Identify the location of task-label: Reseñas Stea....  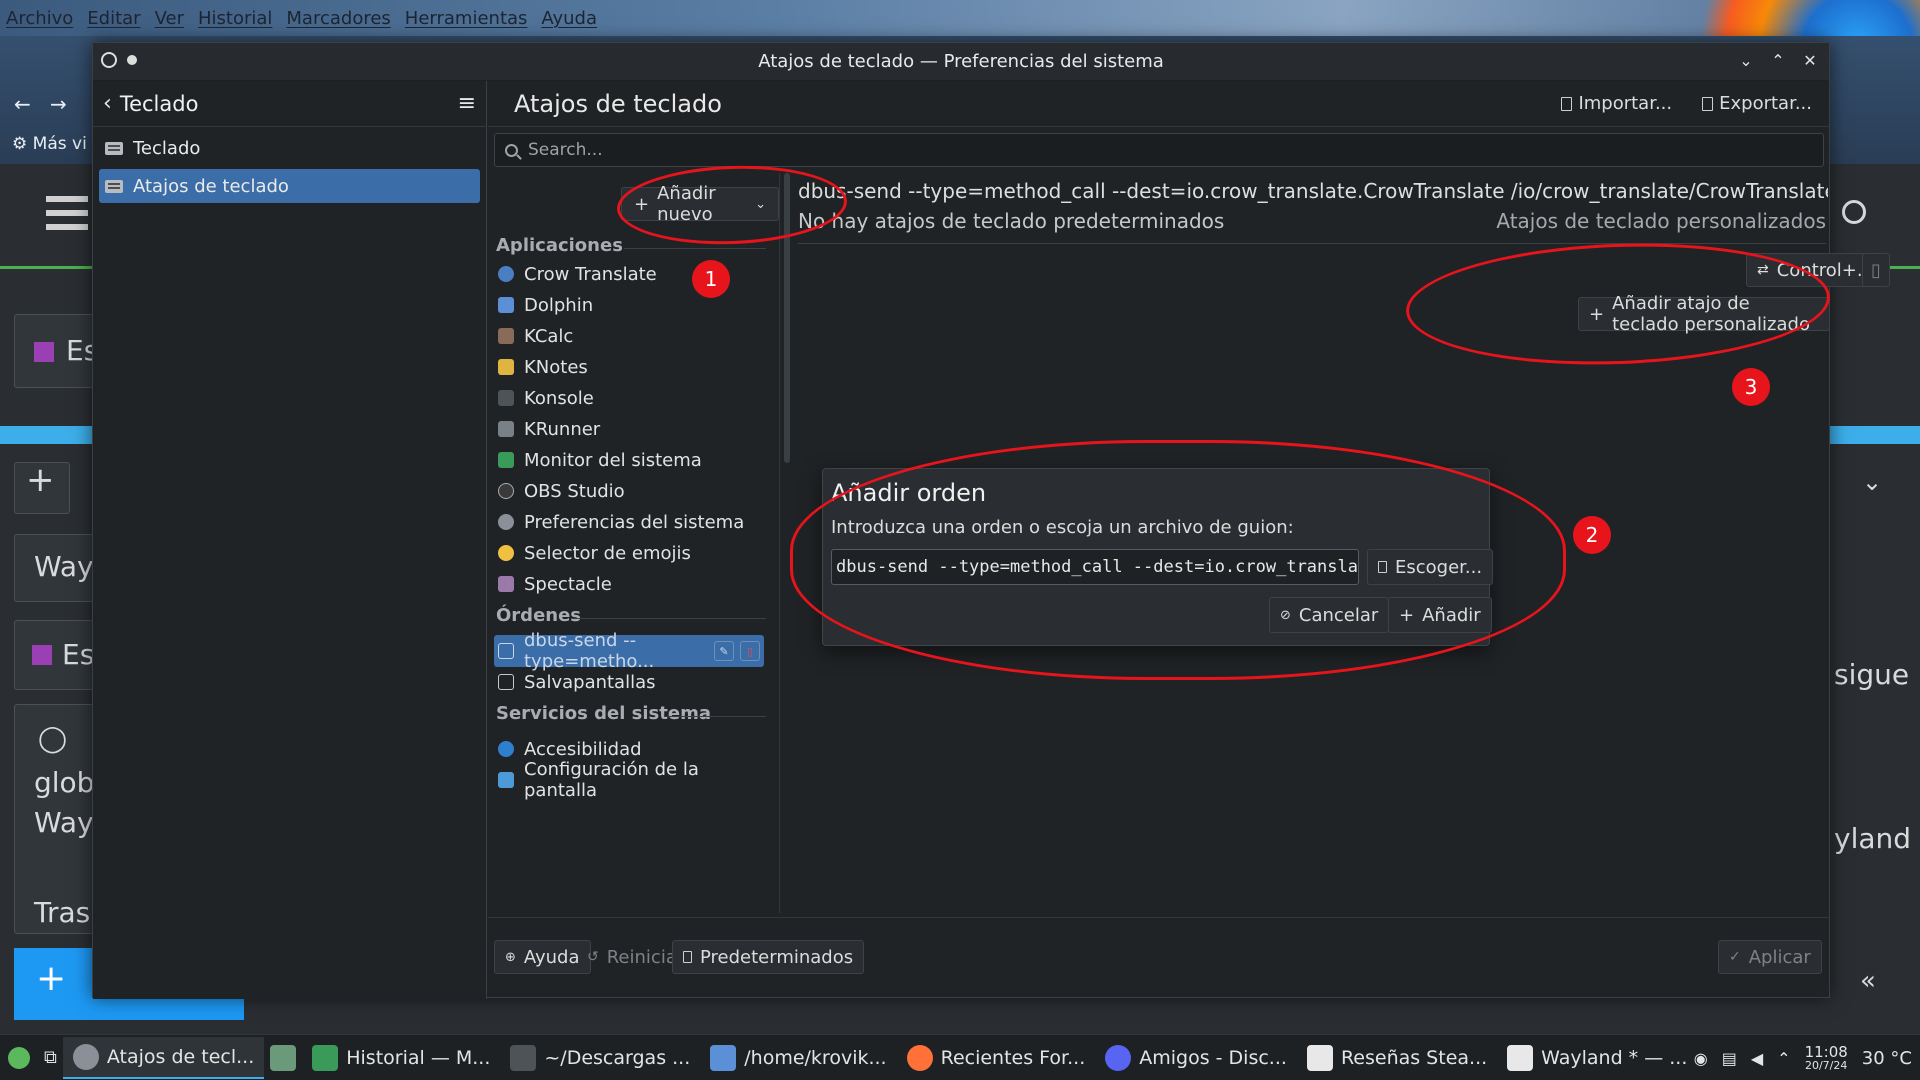
(1414, 1057).